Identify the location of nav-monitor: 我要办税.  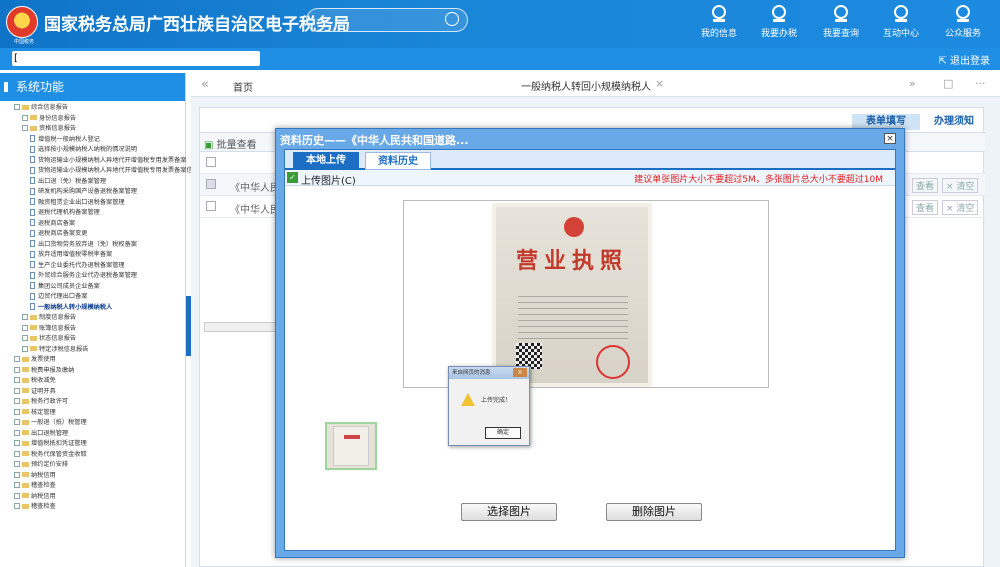
(779, 24).